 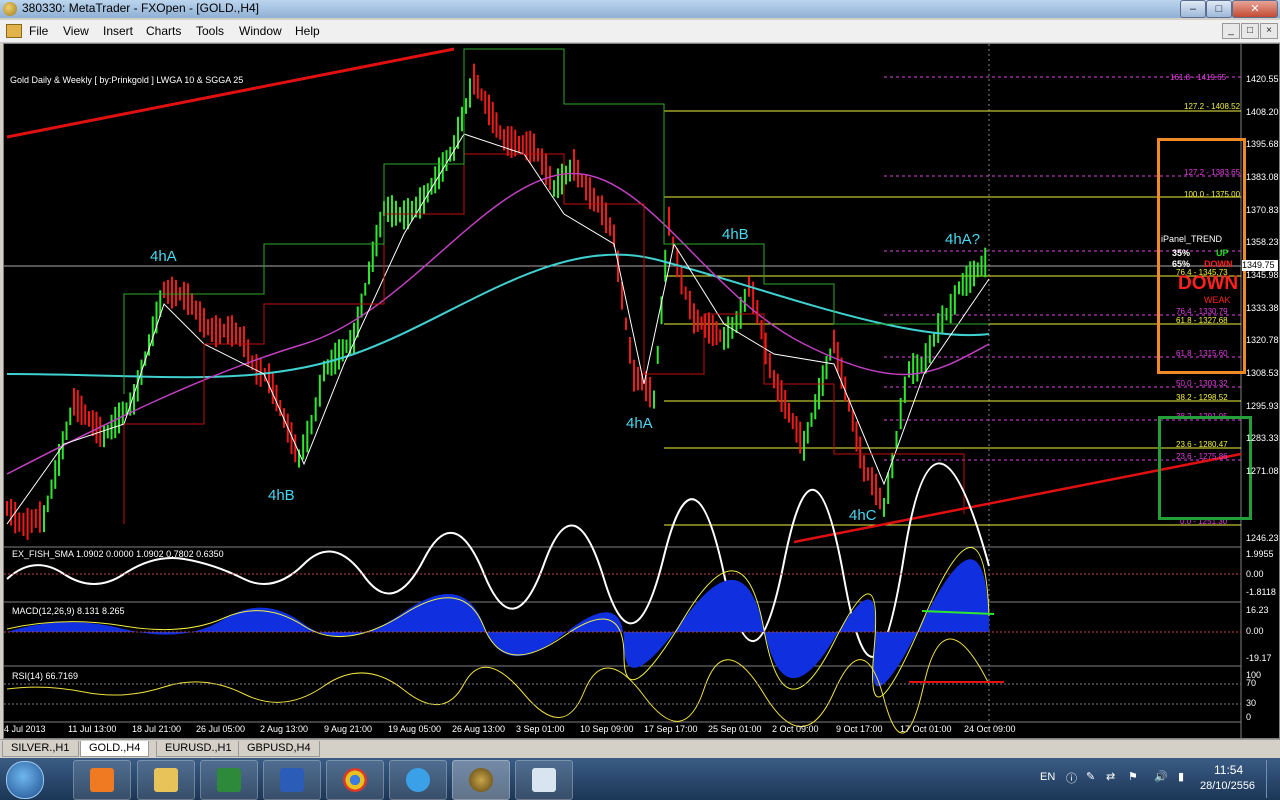 I want to click on time-tick: 9 Oct 17:00, so click(x=859, y=729).